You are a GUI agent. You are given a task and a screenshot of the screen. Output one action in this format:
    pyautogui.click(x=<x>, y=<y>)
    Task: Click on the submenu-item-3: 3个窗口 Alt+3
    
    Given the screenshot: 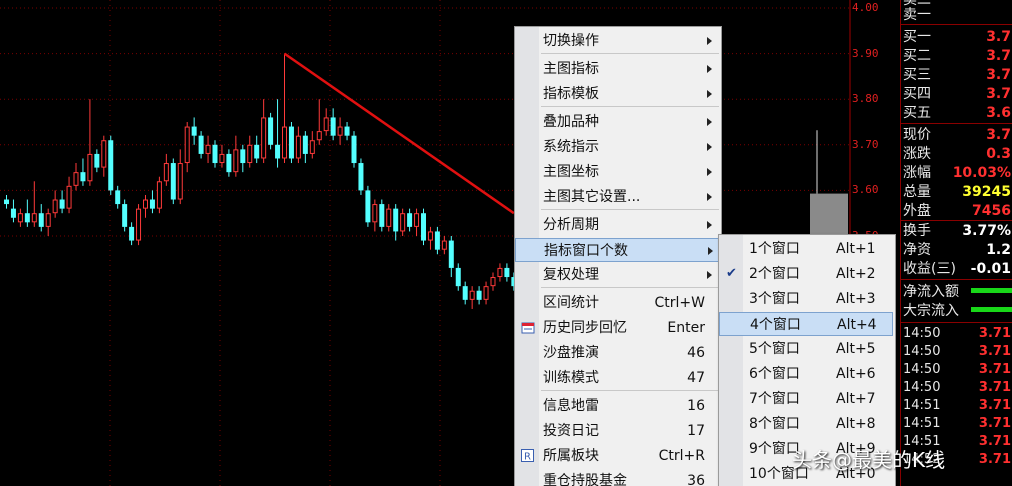 What is the action you would take?
    pyautogui.click(x=806, y=299)
    